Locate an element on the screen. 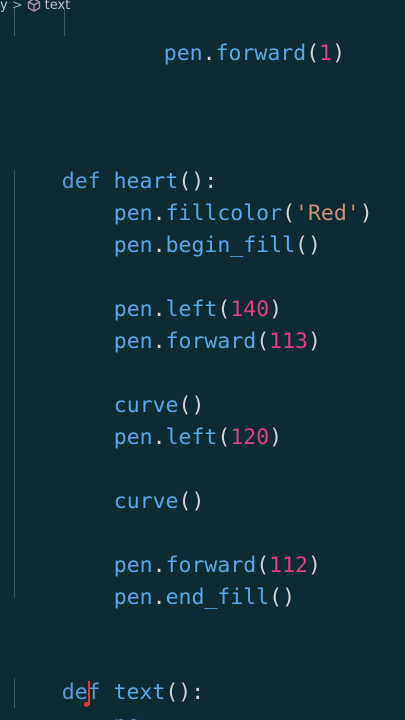 This screenshot has width=405, height=720. code-arg: 120 is located at coordinates (250, 437).